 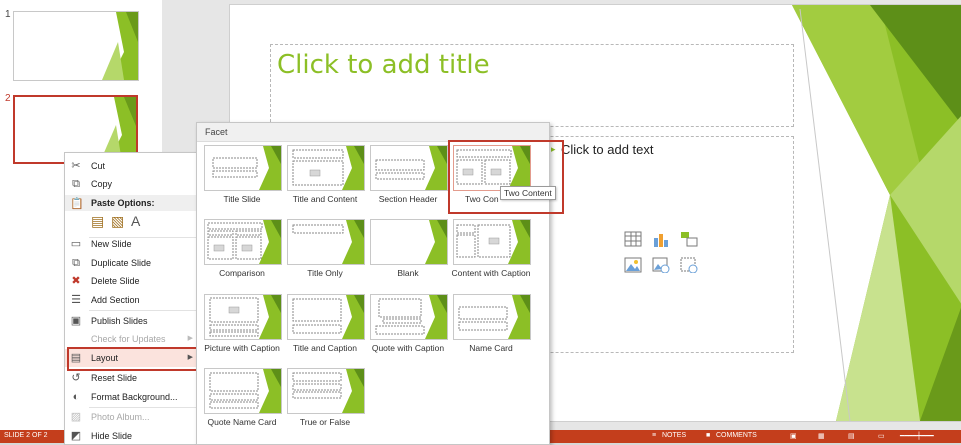 What do you see at coordinates (133, 263) in the screenshot?
I see `menu-item-duplicate-slide: ⧉ Duplicate Slide` at bounding box center [133, 263].